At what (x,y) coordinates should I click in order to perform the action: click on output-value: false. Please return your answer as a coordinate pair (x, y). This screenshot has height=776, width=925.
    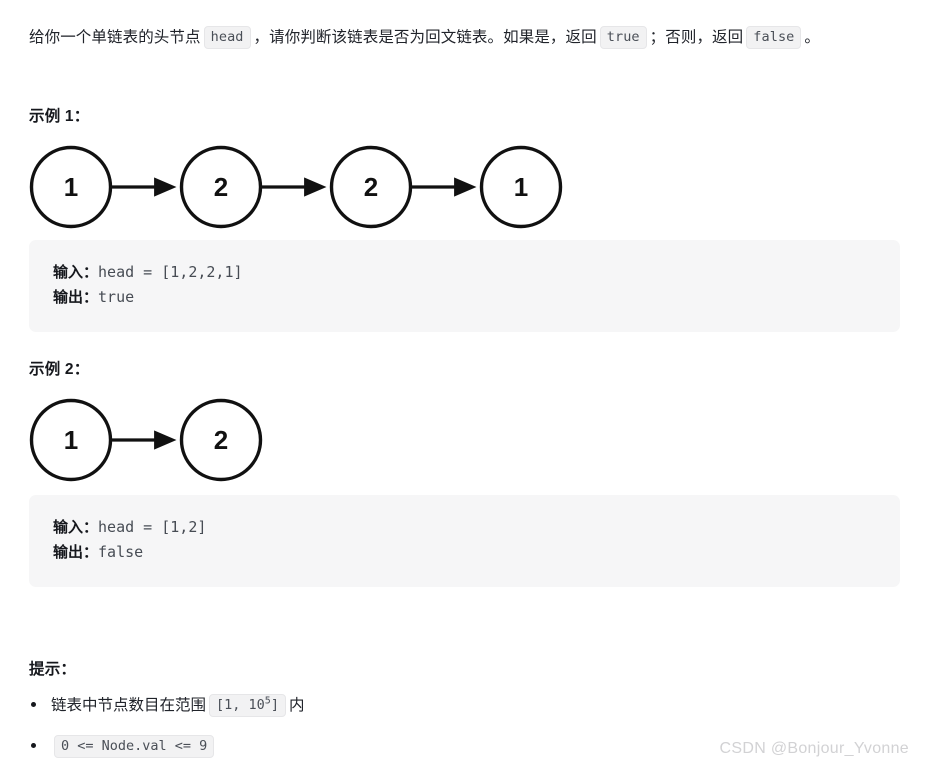
    Looking at the image, I should click on (121, 552).